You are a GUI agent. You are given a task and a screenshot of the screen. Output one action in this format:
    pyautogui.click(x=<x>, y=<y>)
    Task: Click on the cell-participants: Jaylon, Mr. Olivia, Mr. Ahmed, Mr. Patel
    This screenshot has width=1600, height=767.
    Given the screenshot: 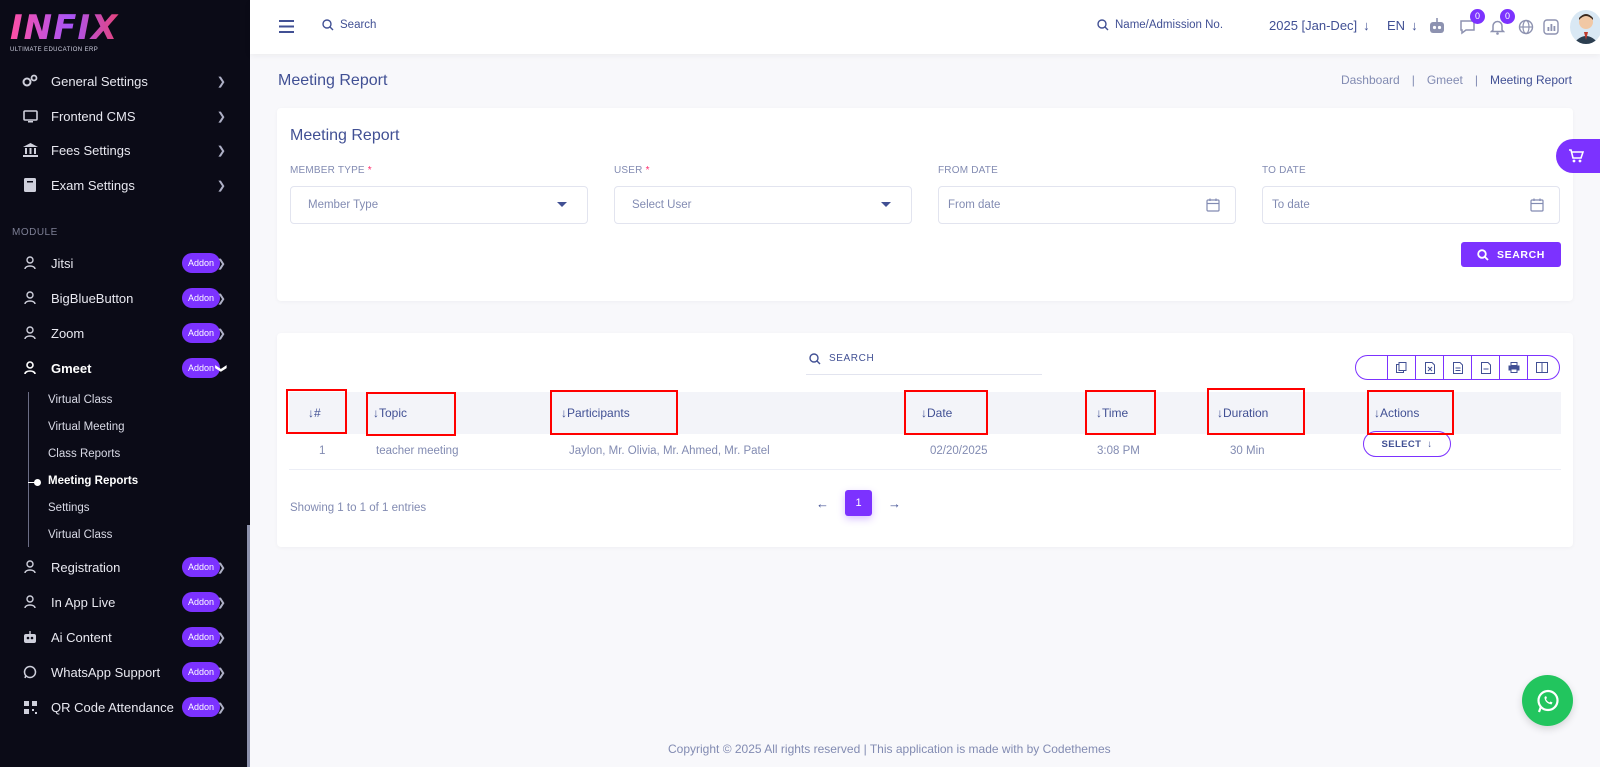 What is the action you would take?
    pyautogui.click(x=669, y=451)
    